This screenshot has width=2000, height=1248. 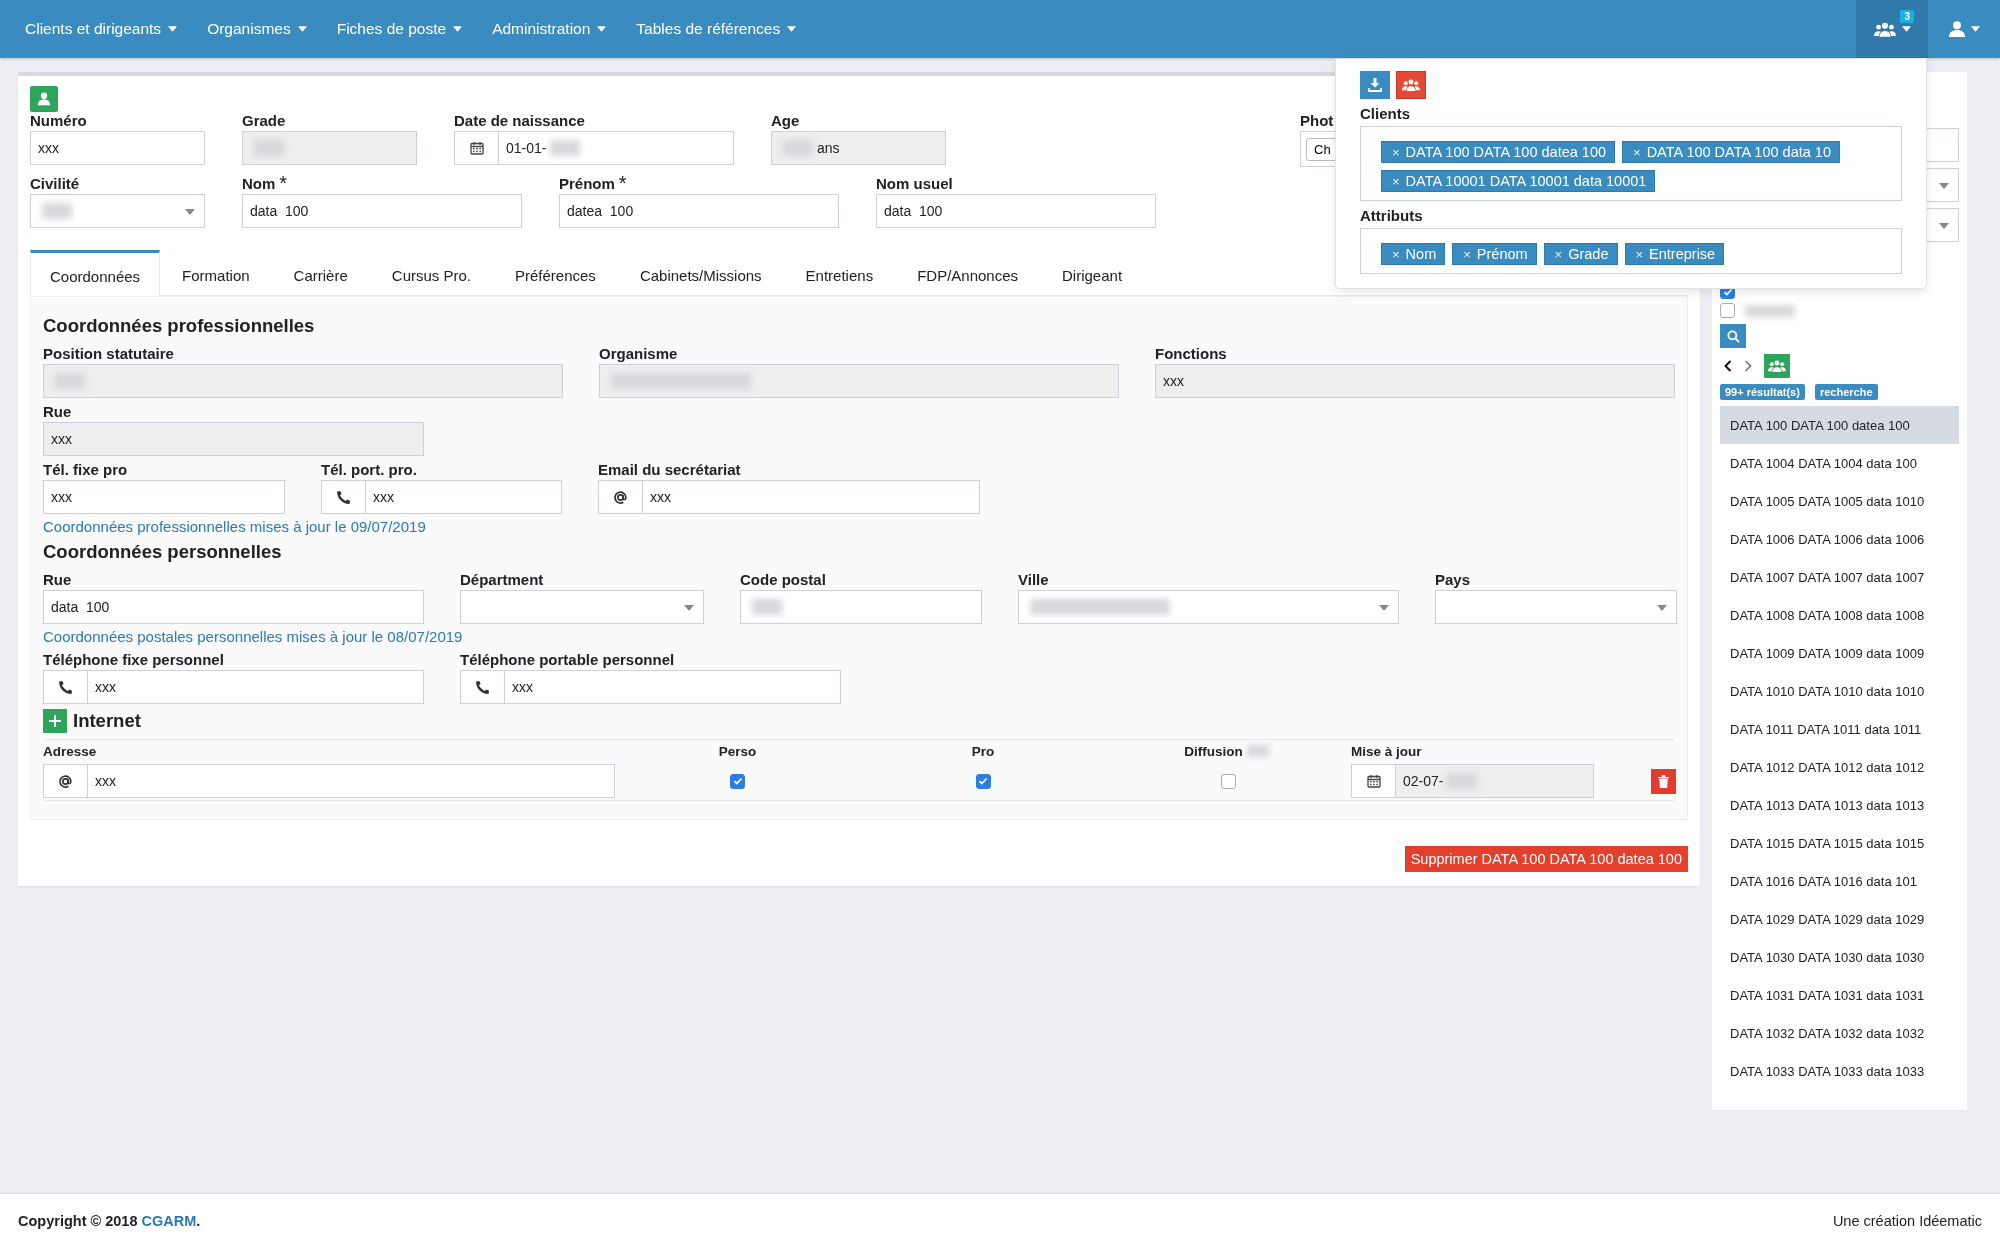 I want to click on tab: Préférences, so click(x=555, y=272).